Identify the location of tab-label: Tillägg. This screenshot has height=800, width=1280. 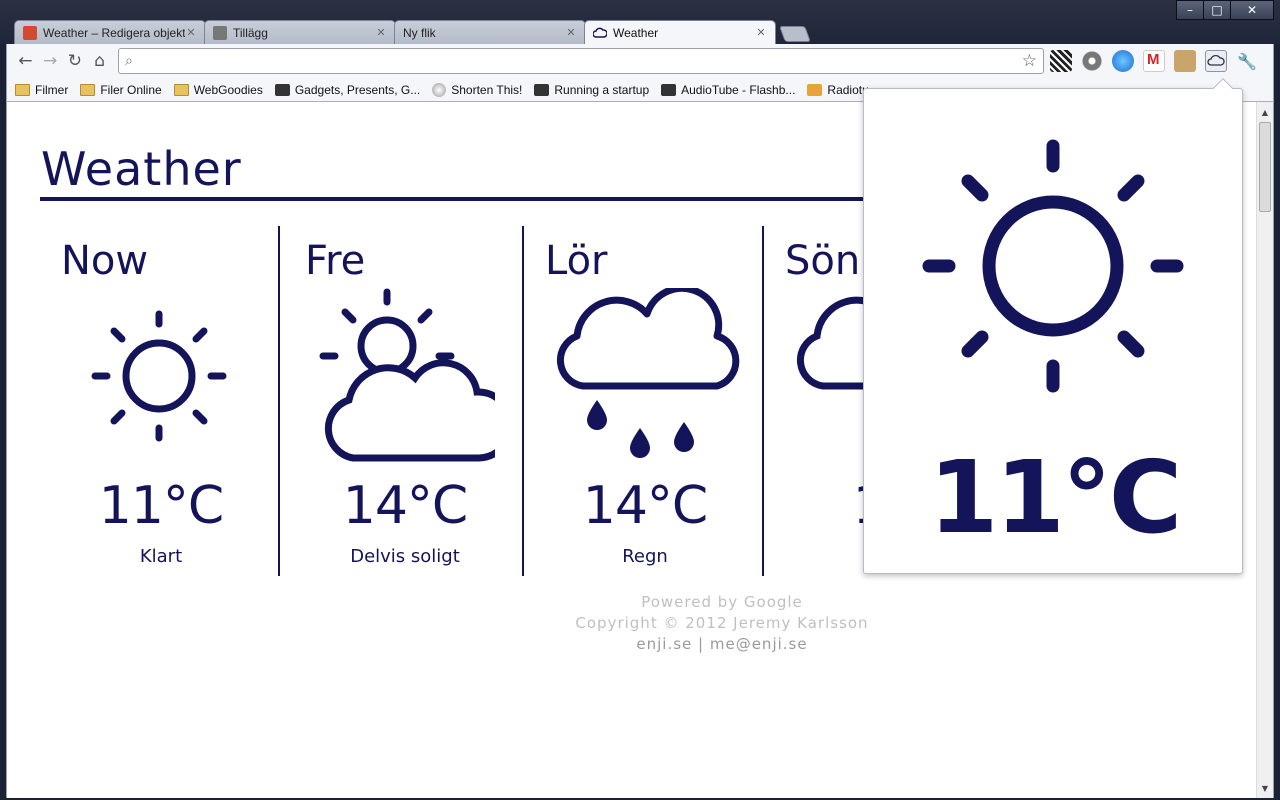
(250, 32).